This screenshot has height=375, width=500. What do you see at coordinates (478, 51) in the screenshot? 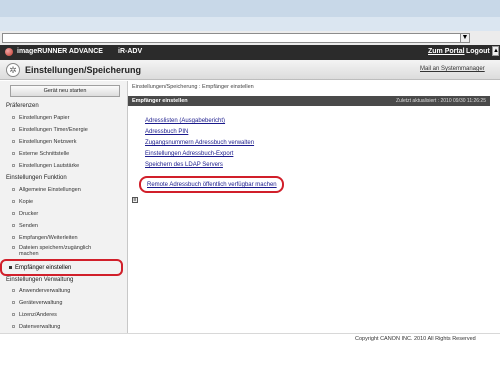
I see `logout-link: Logout` at bounding box center [478, 51].